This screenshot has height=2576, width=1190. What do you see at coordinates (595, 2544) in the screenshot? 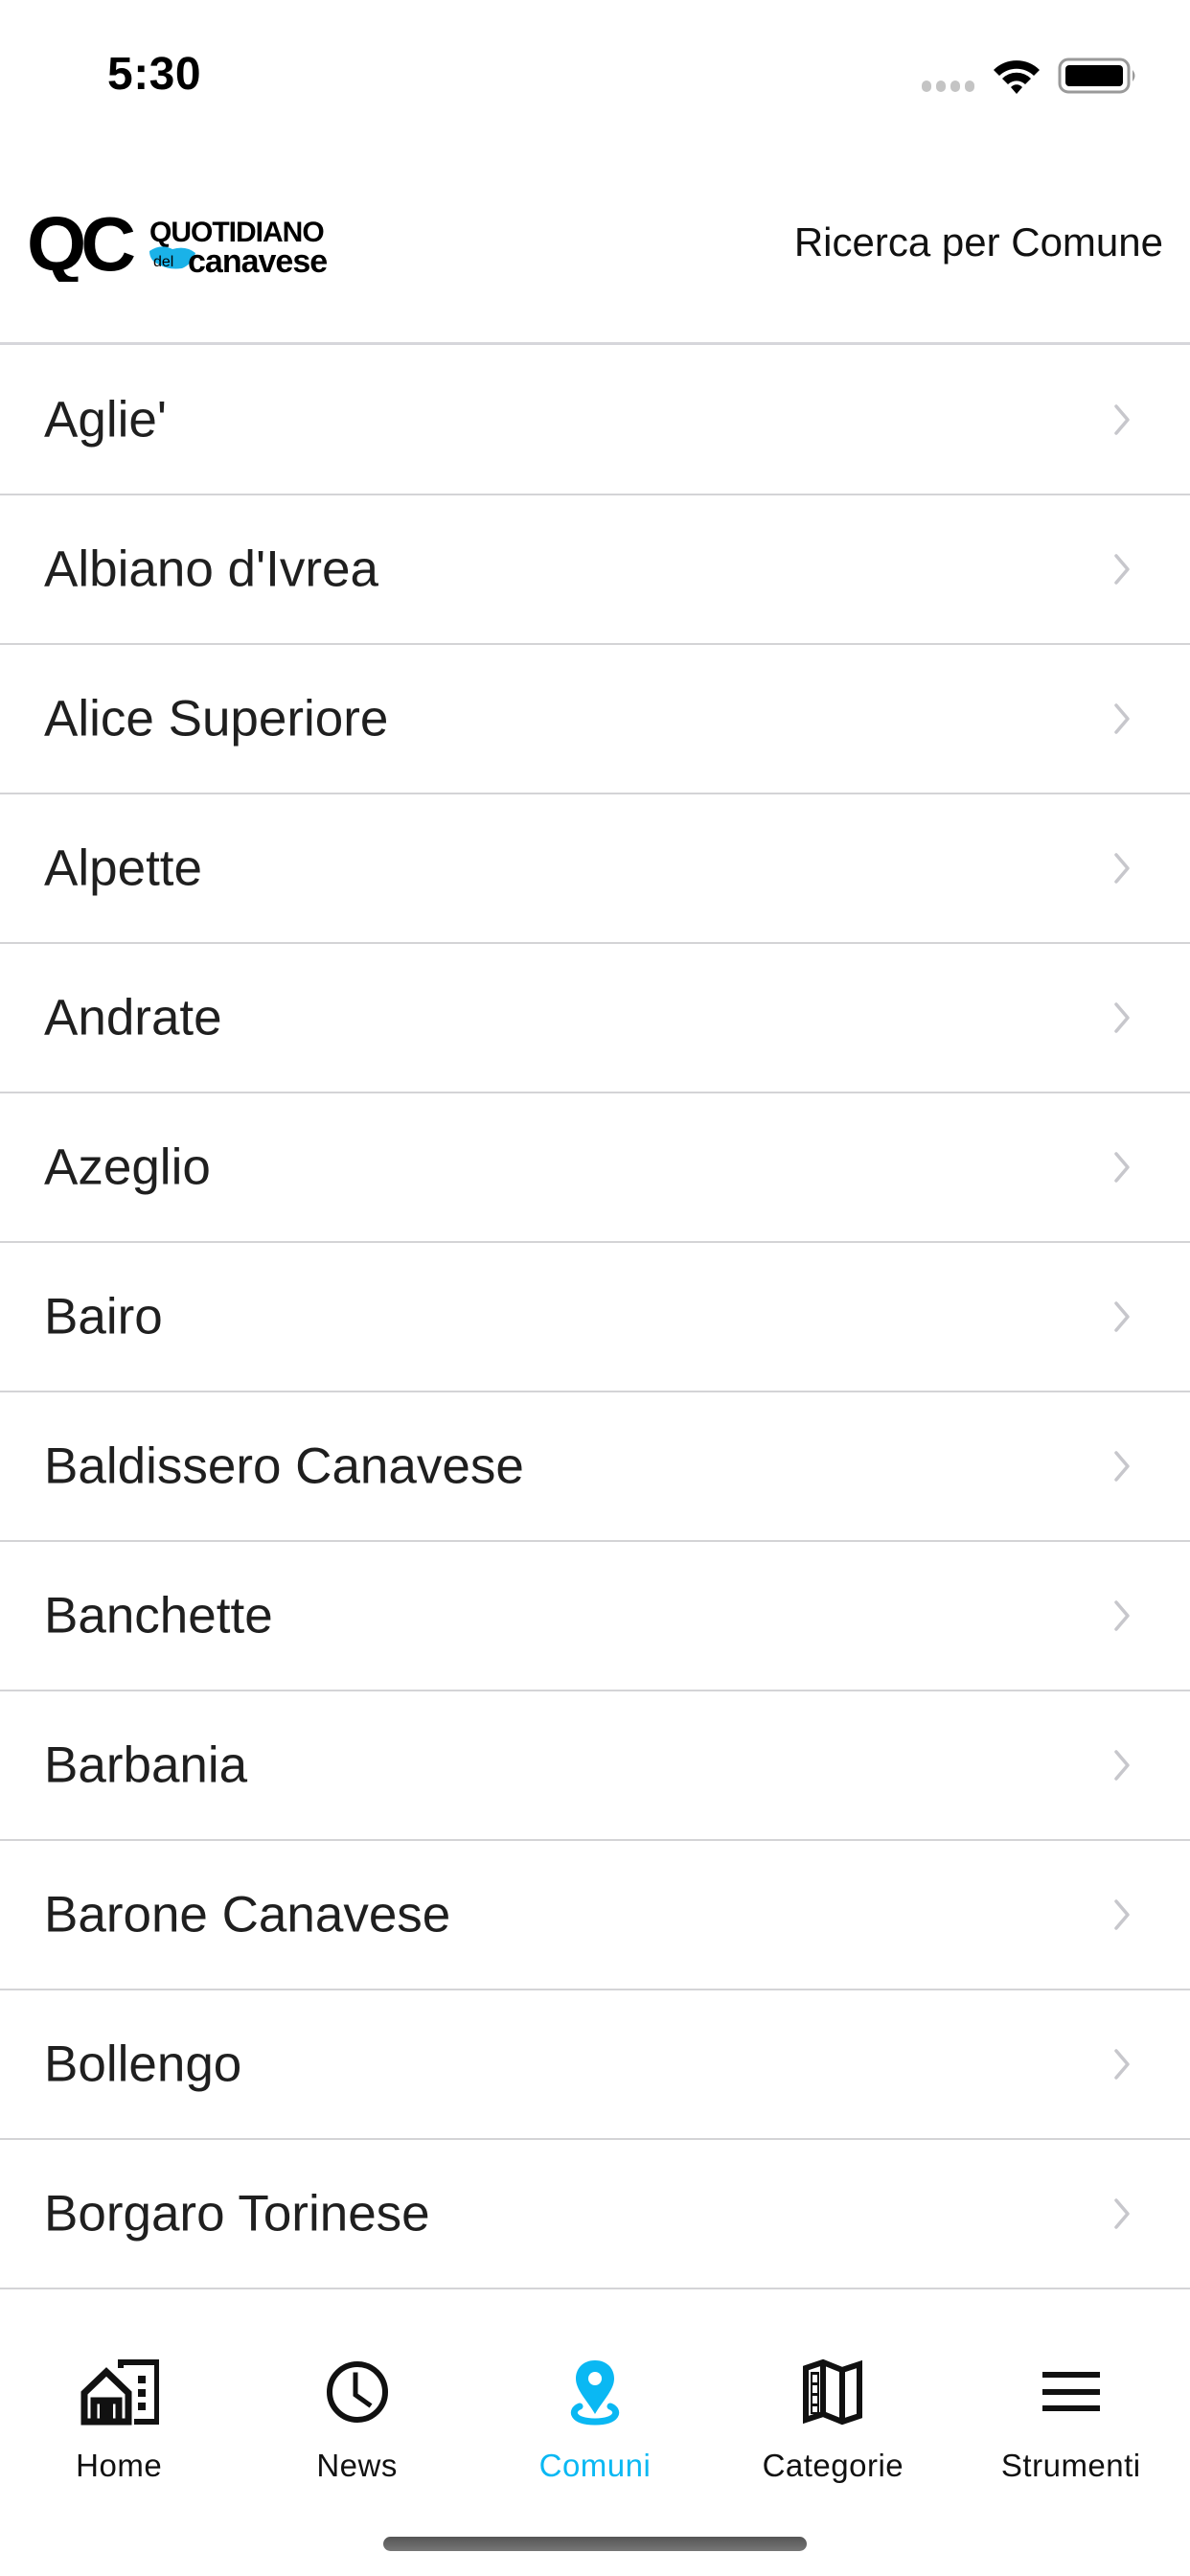
I see `home-indicator` at bounding box center [595, 2544].